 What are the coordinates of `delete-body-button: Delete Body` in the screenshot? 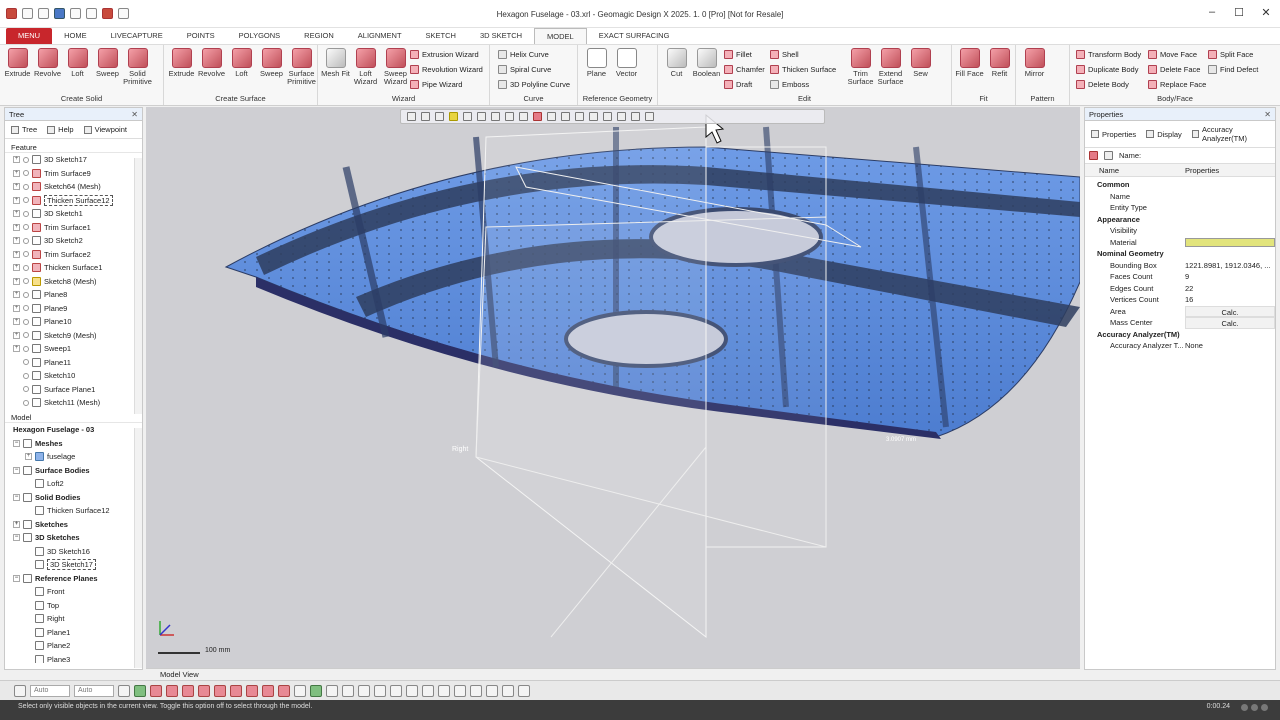 It's located at (1108, 84).